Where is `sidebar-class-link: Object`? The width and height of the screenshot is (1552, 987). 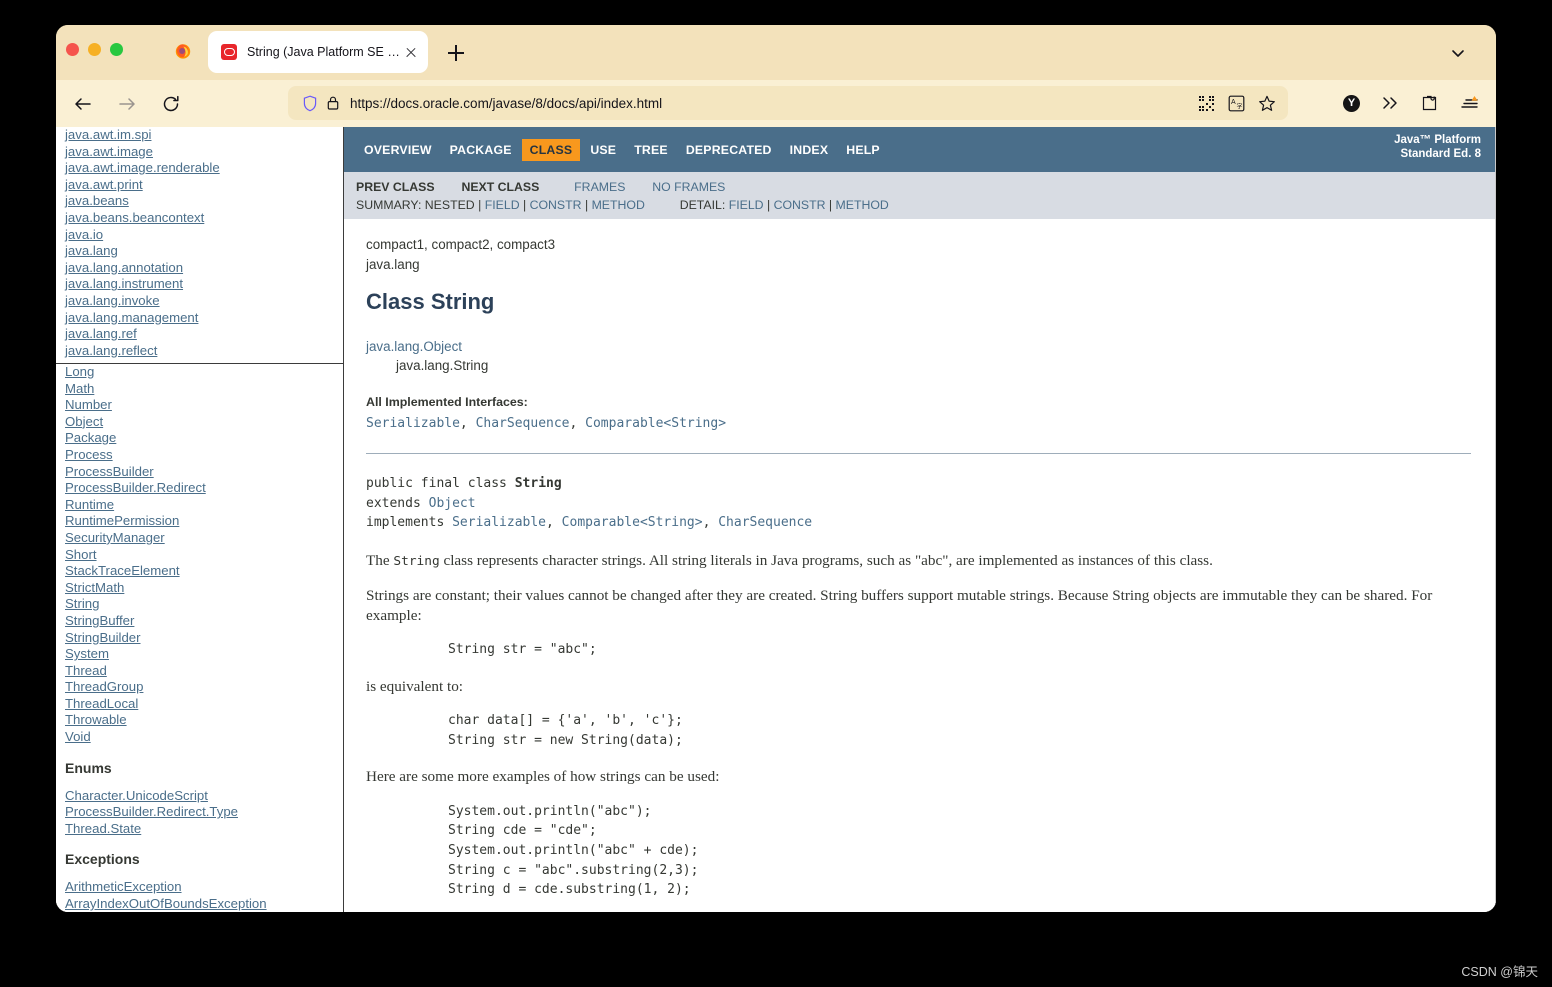
sidebar-class-link: Object is located at coordinates (204, 422).